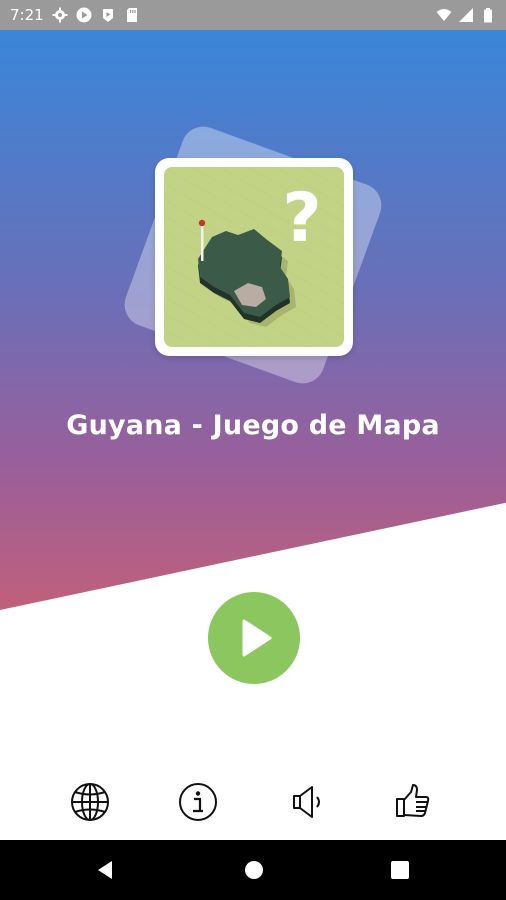  Describe the element at coordinates (306, 802) in the screenshot. I see `sound-icon` at that location.